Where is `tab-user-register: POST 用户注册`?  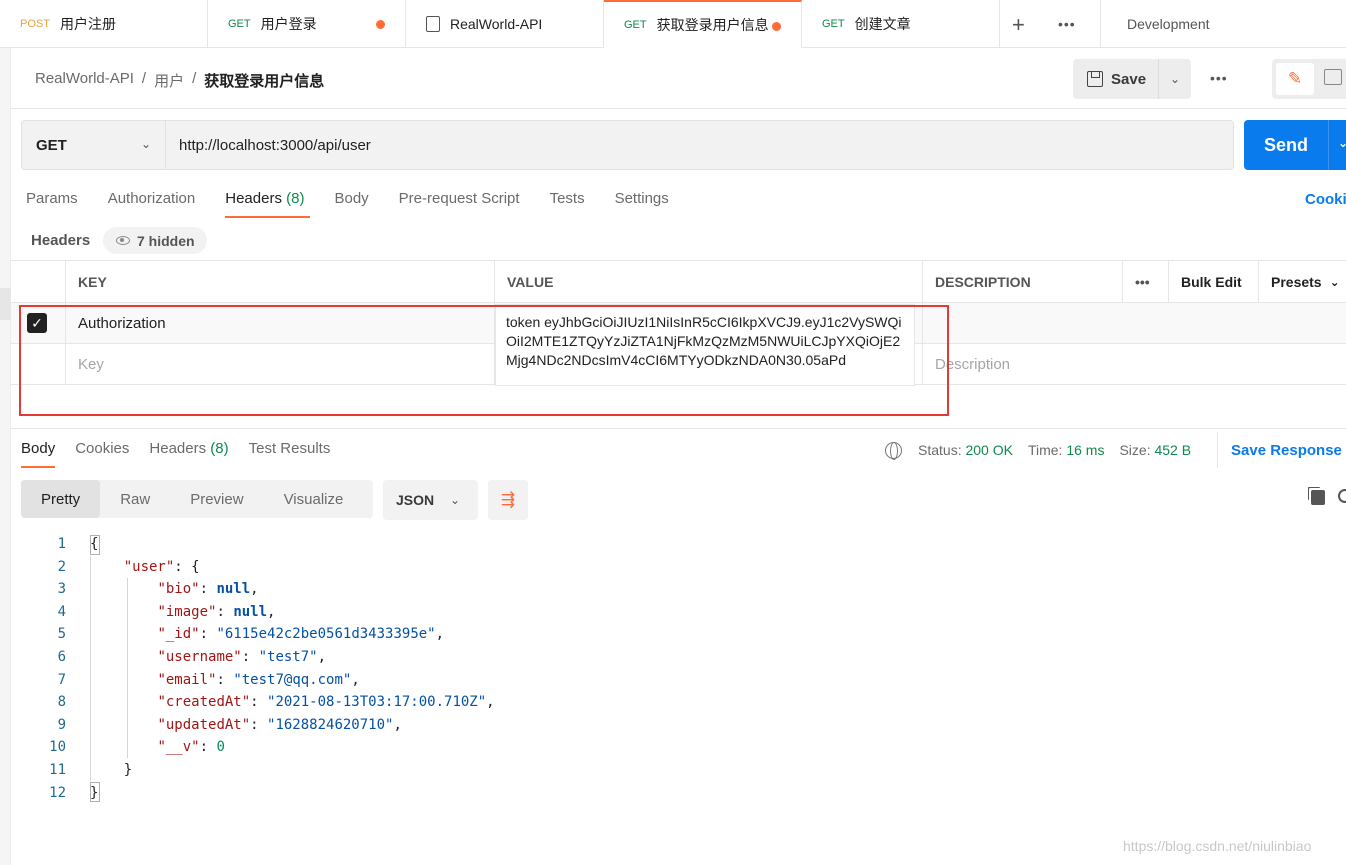 tab-user-register: POST 用户注册 is located at coordinates (104, 24).